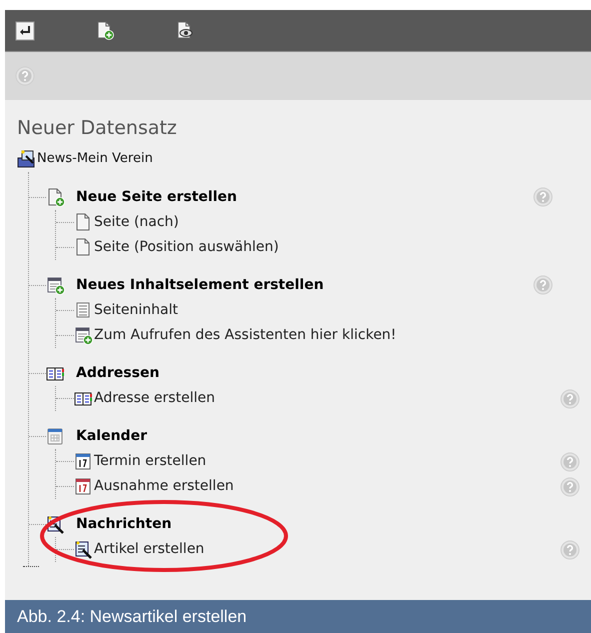 Image resolution: width=591 pixels, height=633 pixels. What do you see at coordinates (150, 461) in the screenshot?
I see `tree-item-link: Termin erstellen` at bounding box center [150, 461].